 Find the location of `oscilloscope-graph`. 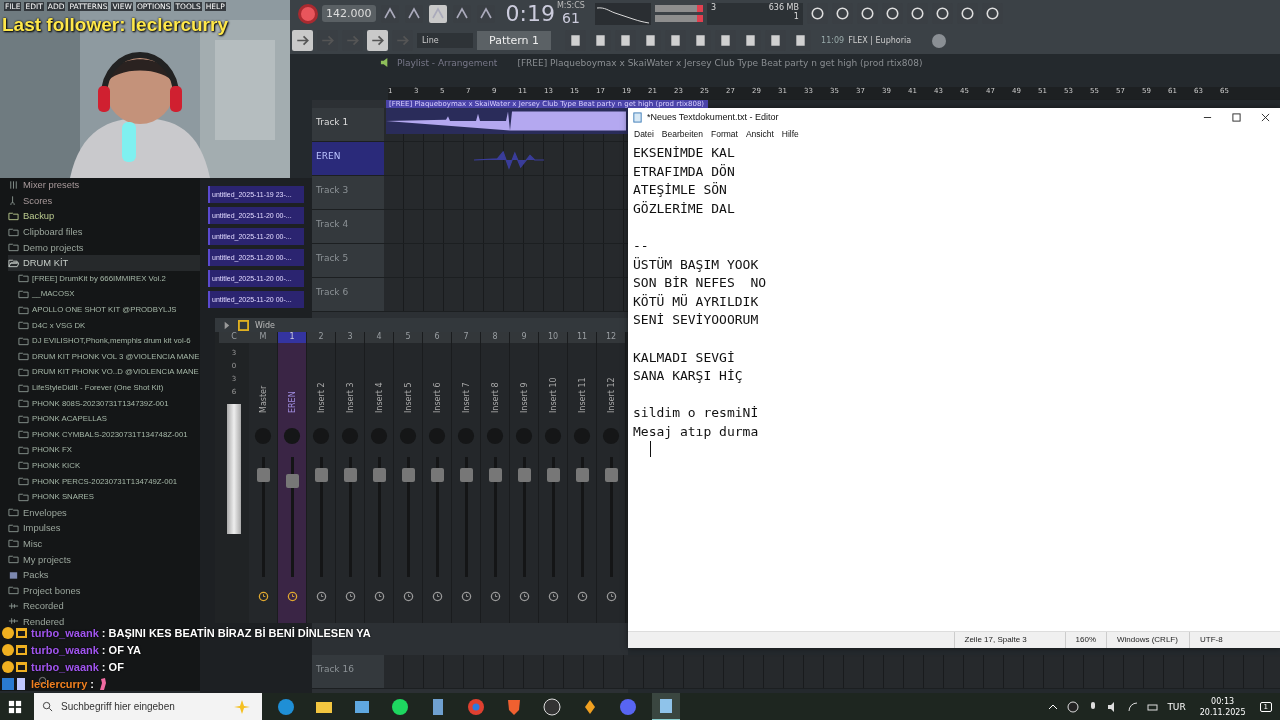

oscilloscope-graph is located at coordinates (622, 13).